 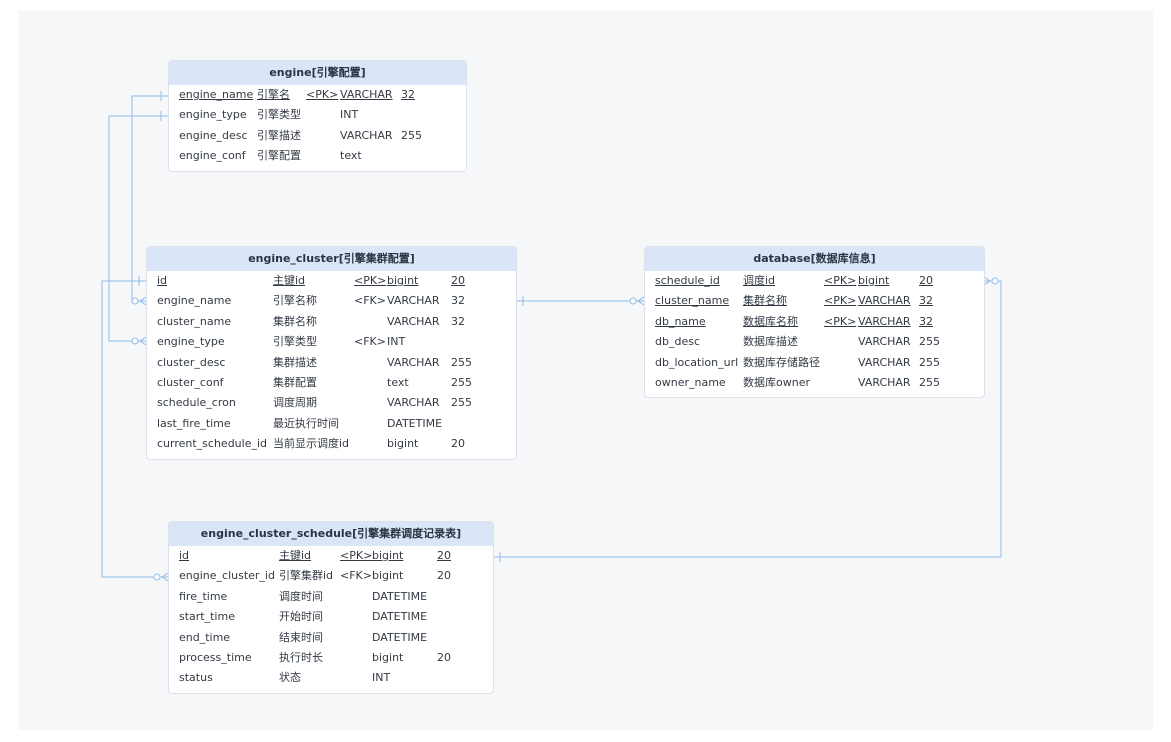 I want to click on column-row: cluster_name 集群名称 VARCHAR 32, so click(x=331, y=322).